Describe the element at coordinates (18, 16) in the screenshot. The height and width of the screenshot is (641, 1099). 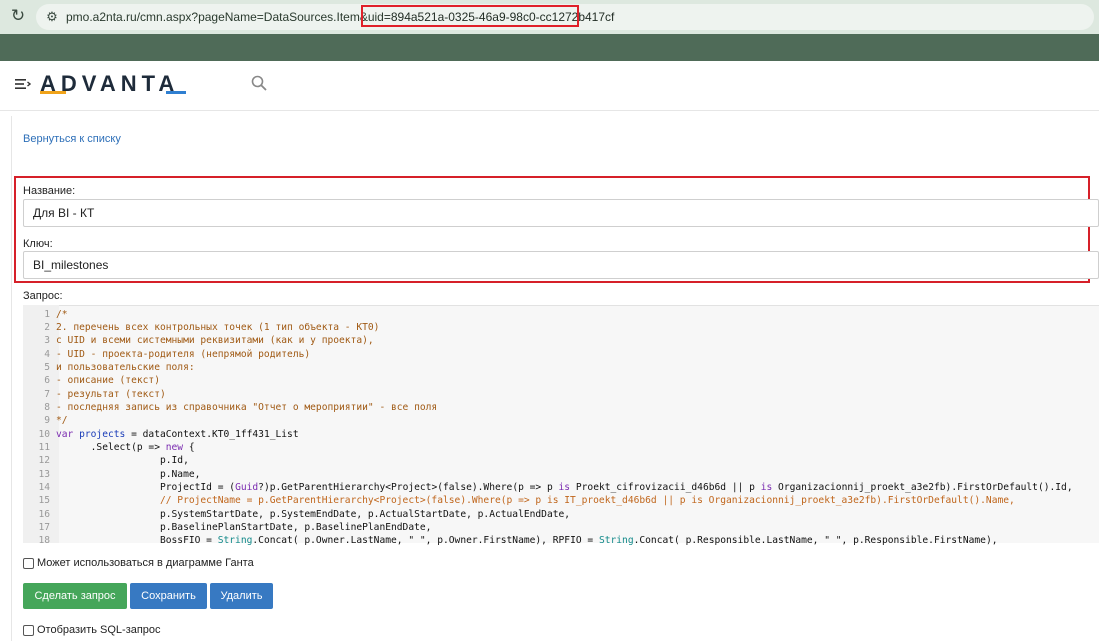
I see `reload-icon: ↻` at that location.